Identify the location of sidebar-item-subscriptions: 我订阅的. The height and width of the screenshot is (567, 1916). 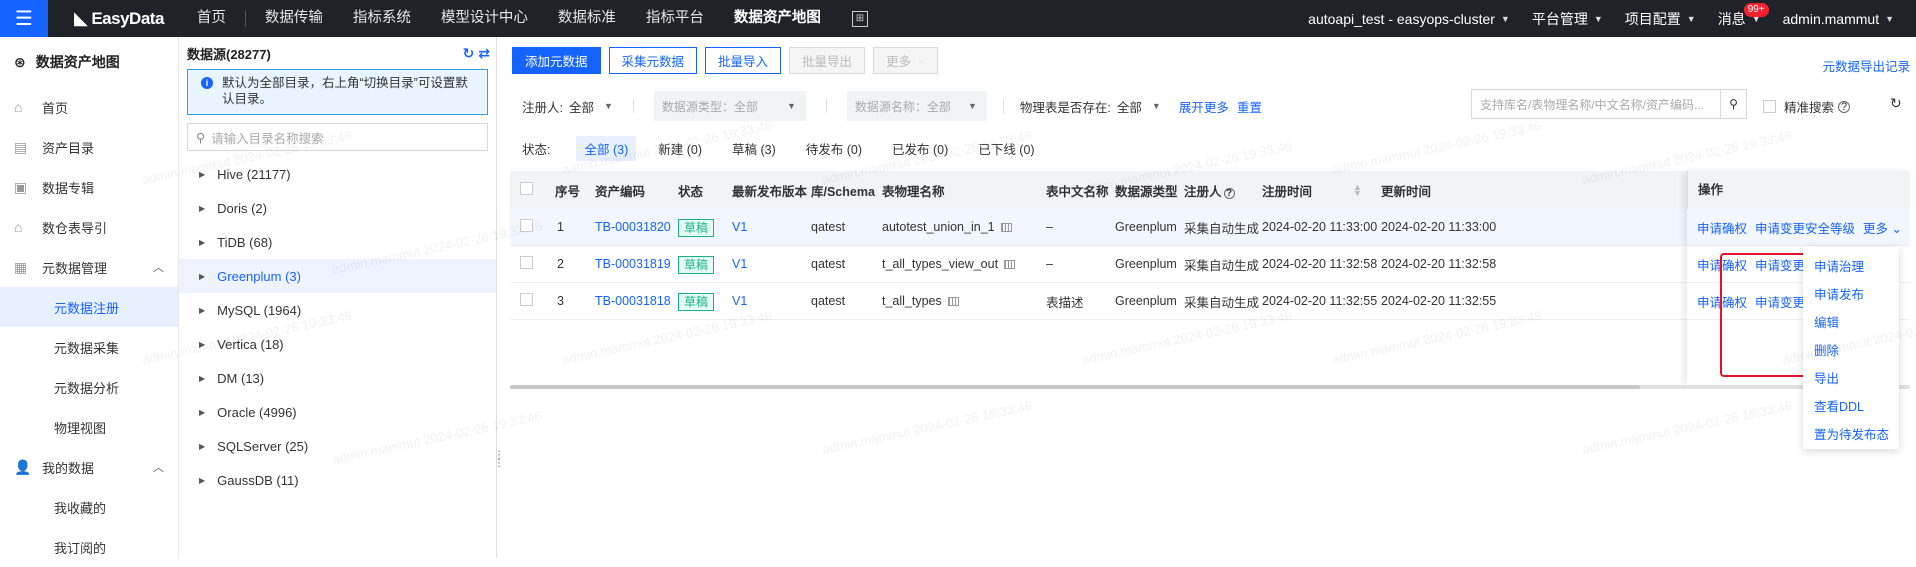
(89, 547).